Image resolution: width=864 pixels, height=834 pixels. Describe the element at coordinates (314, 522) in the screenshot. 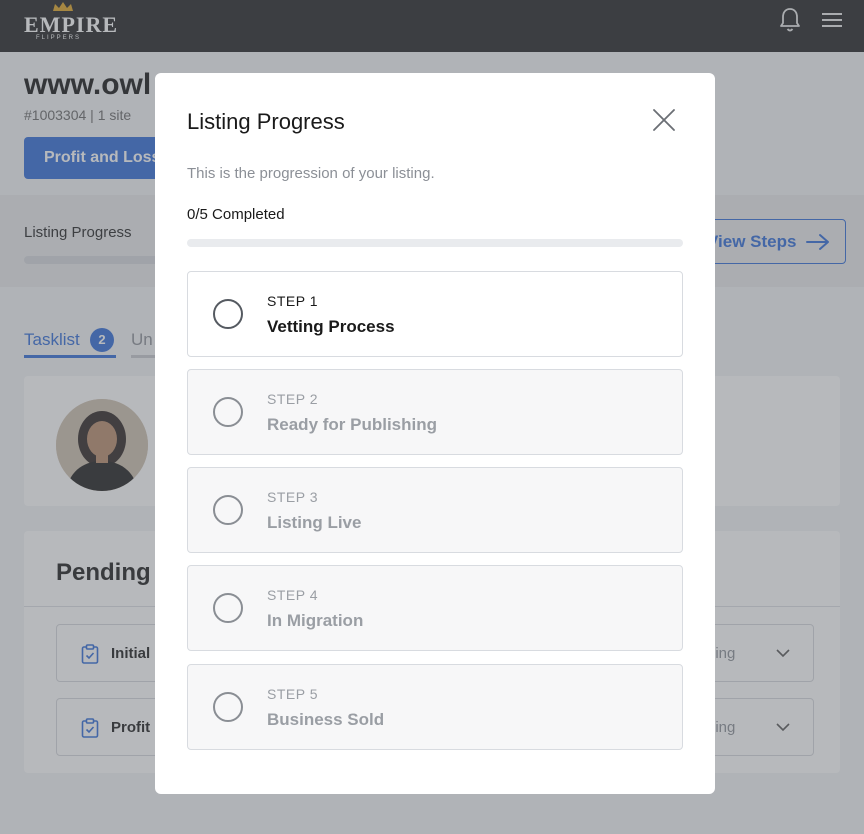

I see `step-name: Listing Live` at that location.